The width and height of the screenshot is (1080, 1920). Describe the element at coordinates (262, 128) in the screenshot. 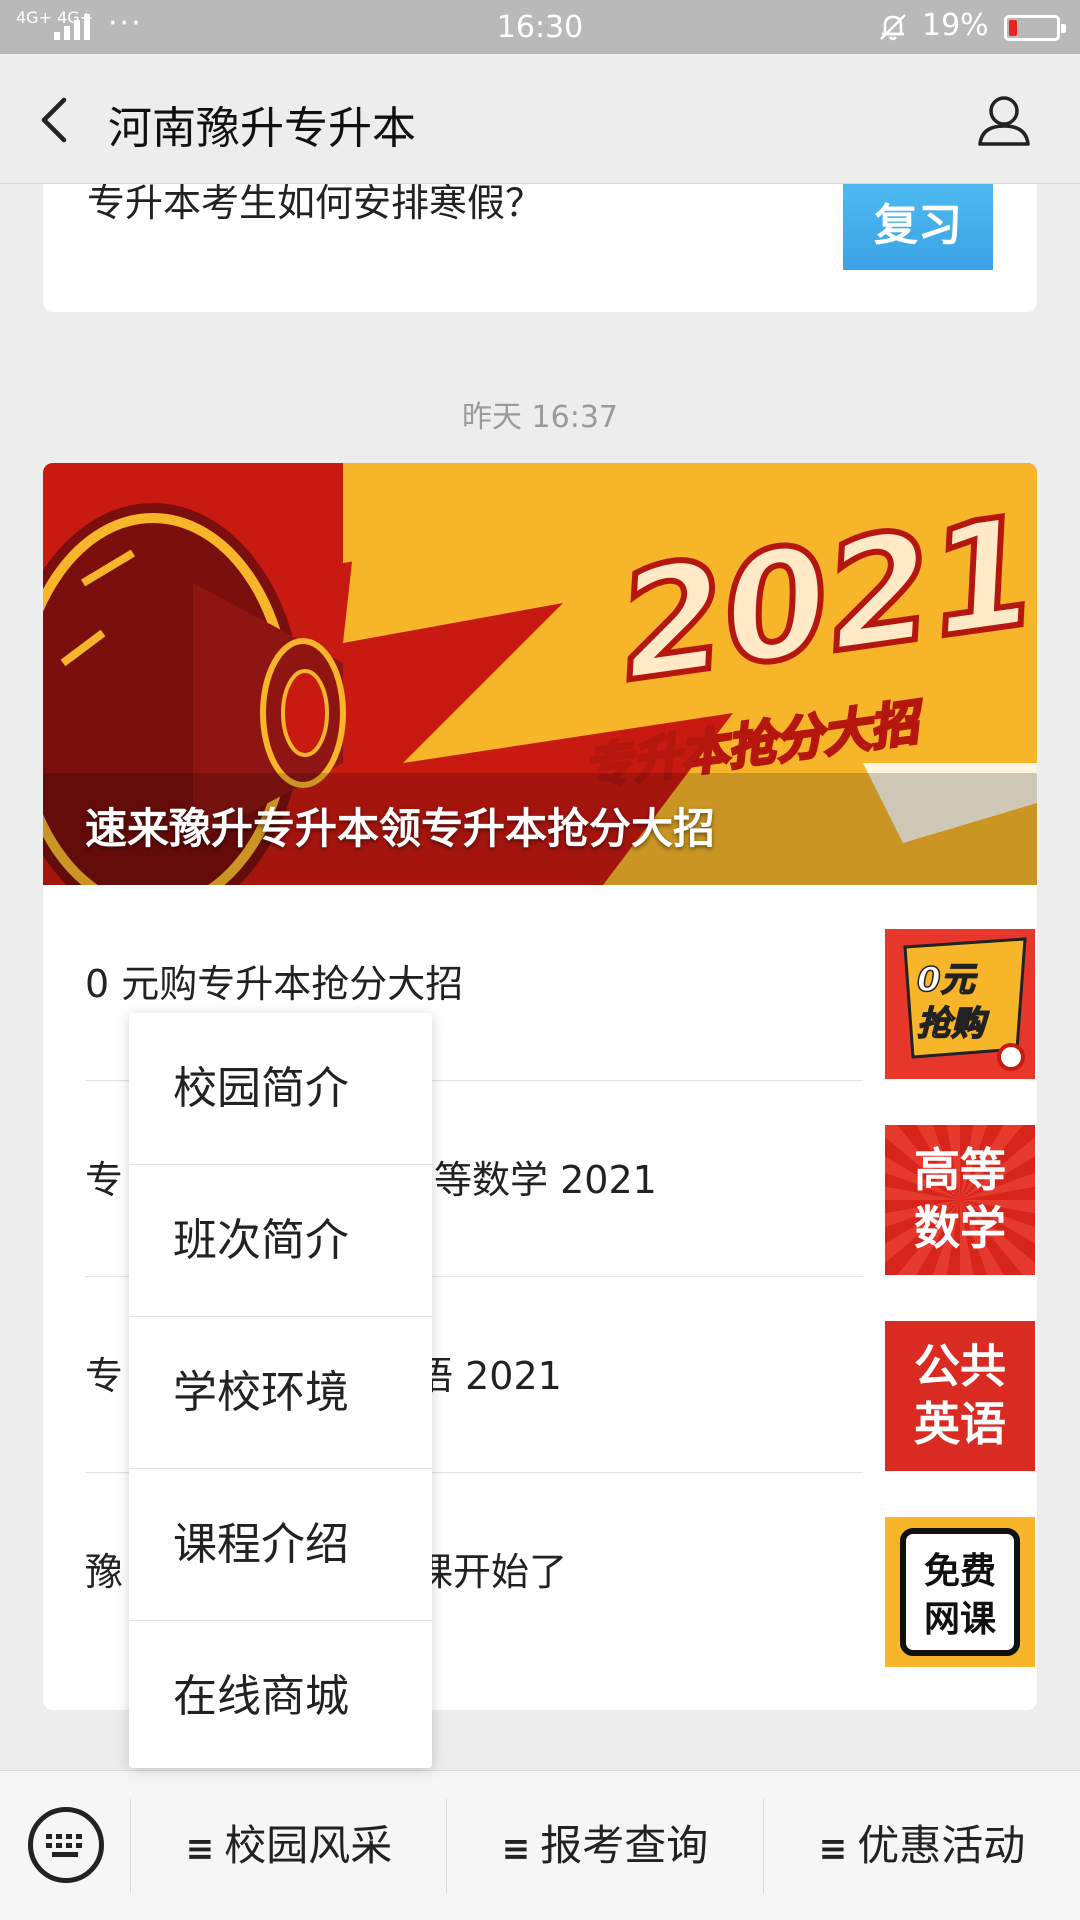

I see `page-title: 河南豫升专升本` at that location.